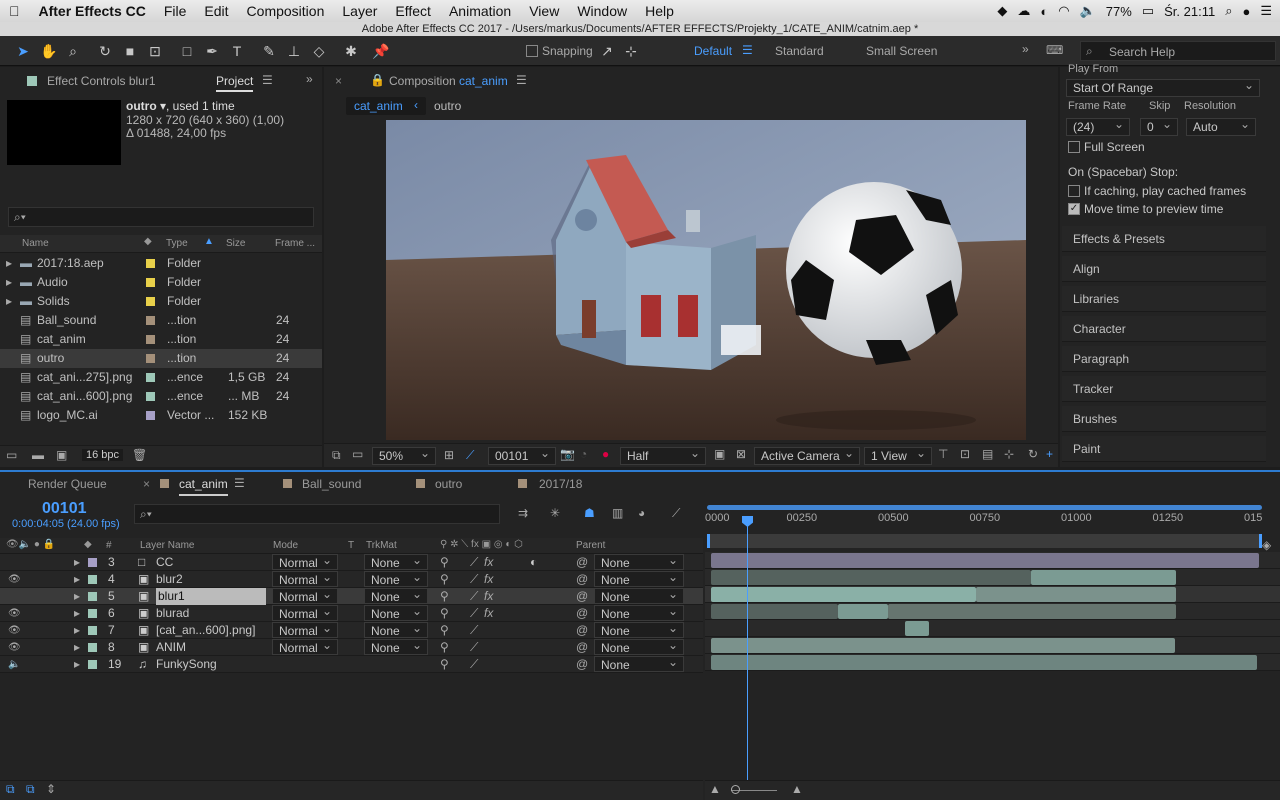  What do you see at coordinates (659, 11) in the screenshot?
I see `menu-help: Help` at bounding box center [659, 11].